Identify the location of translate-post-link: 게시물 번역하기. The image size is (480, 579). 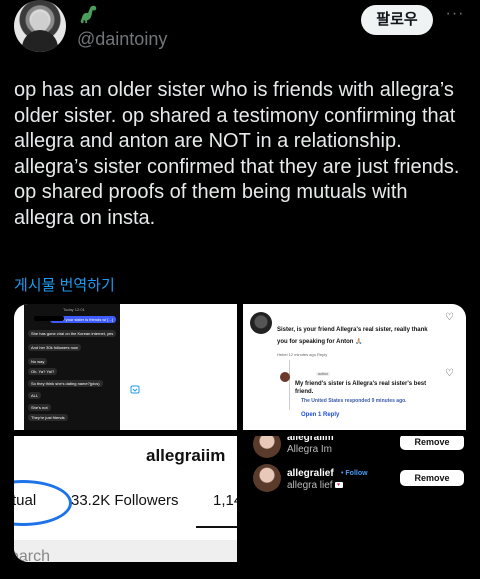
(64, 284).